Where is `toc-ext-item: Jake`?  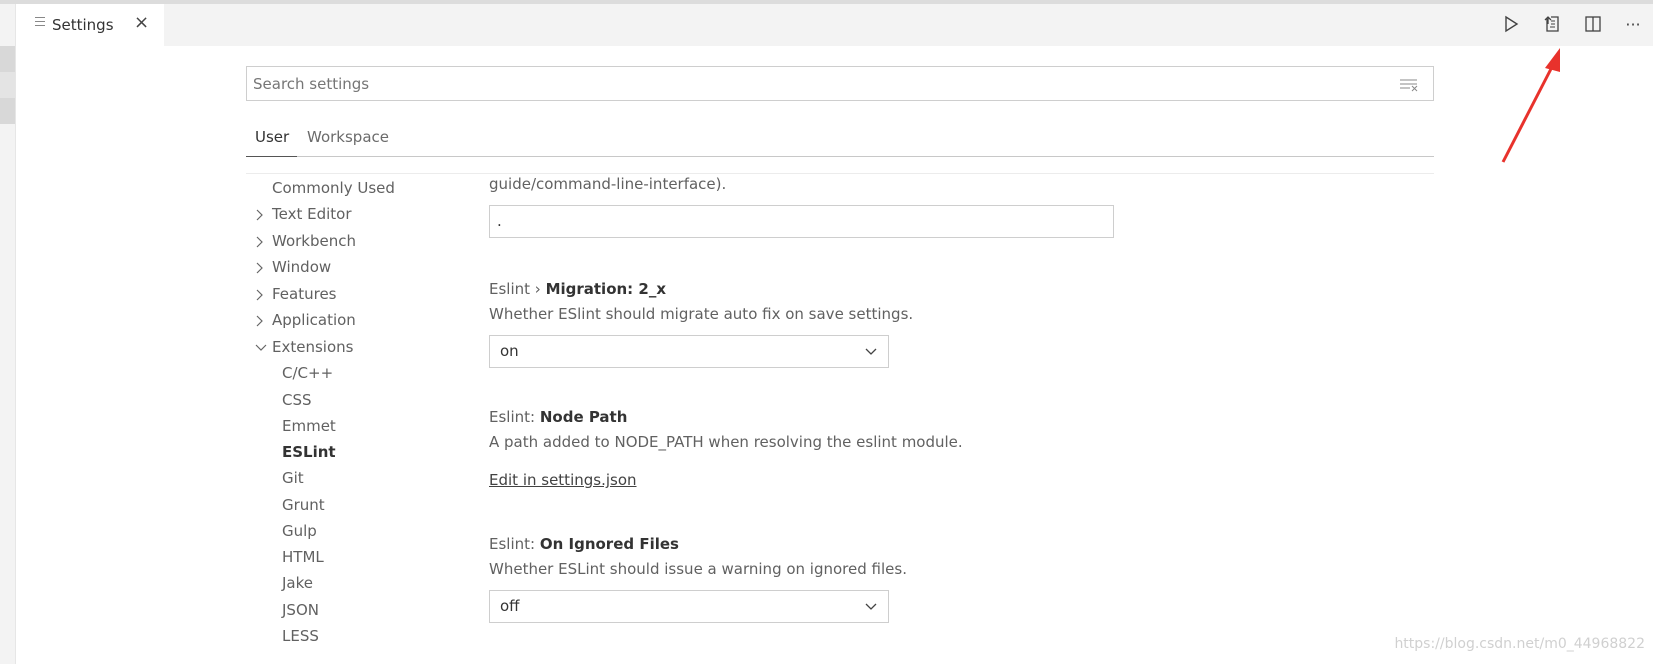 toc-ext-item: Jake is located at coordinates (297, 583).